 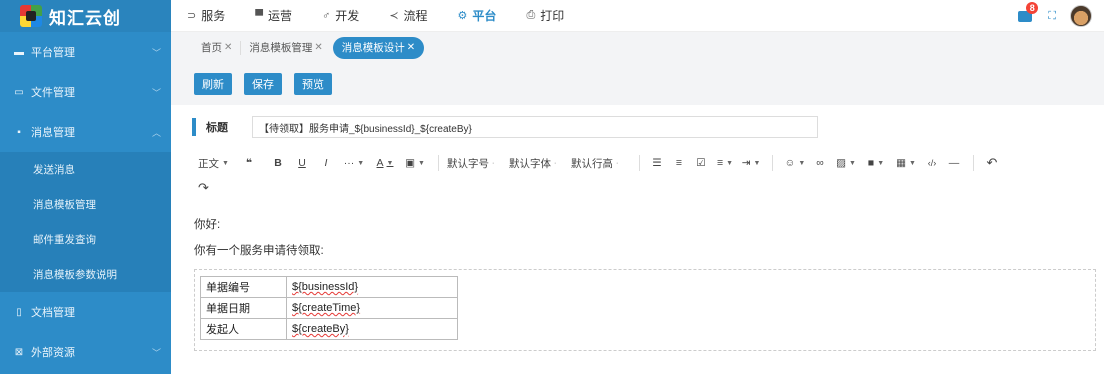 I want to click on table-cell-key: 单据日期, so click(x=243, y=308).